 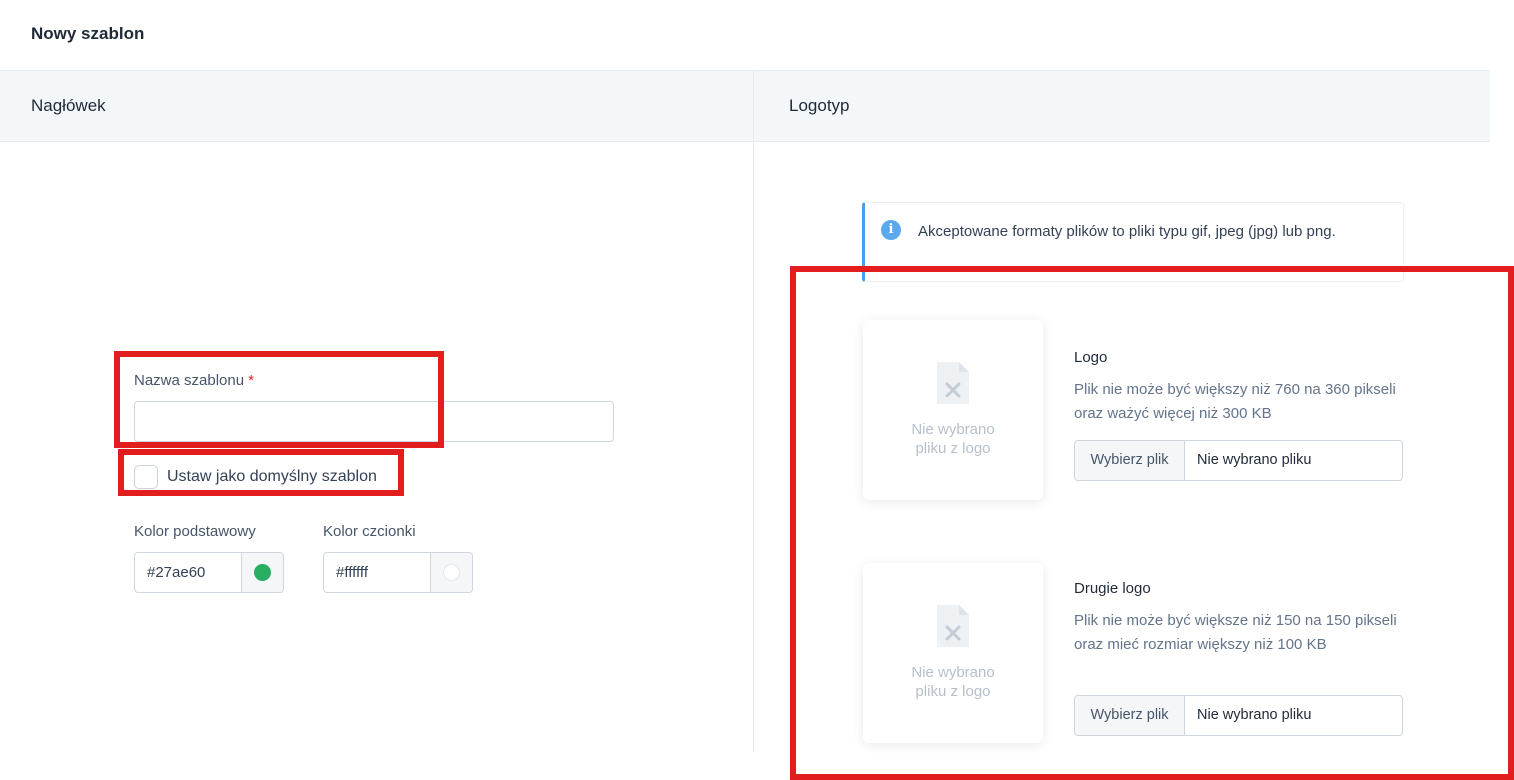 I want to click on logo-file-status: Nie wybrano pliku, so click(x=1254, y=460).